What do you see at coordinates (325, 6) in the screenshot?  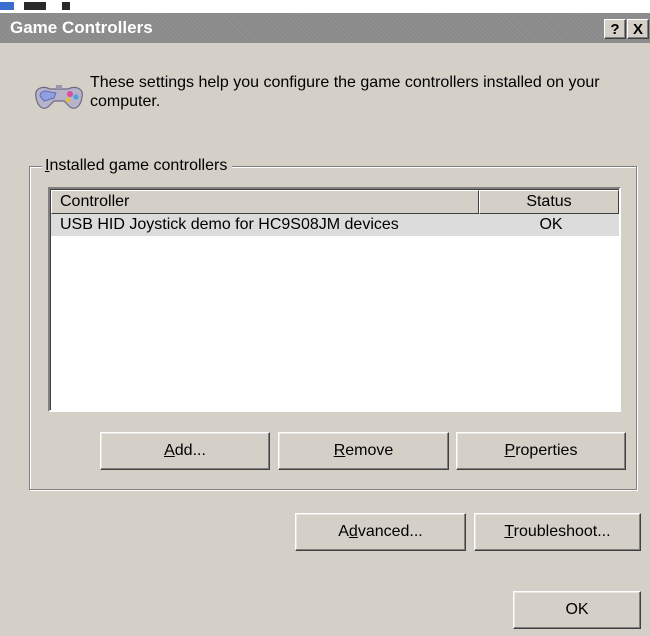 I see `background-window-strip` at bounding box center [325, 6].